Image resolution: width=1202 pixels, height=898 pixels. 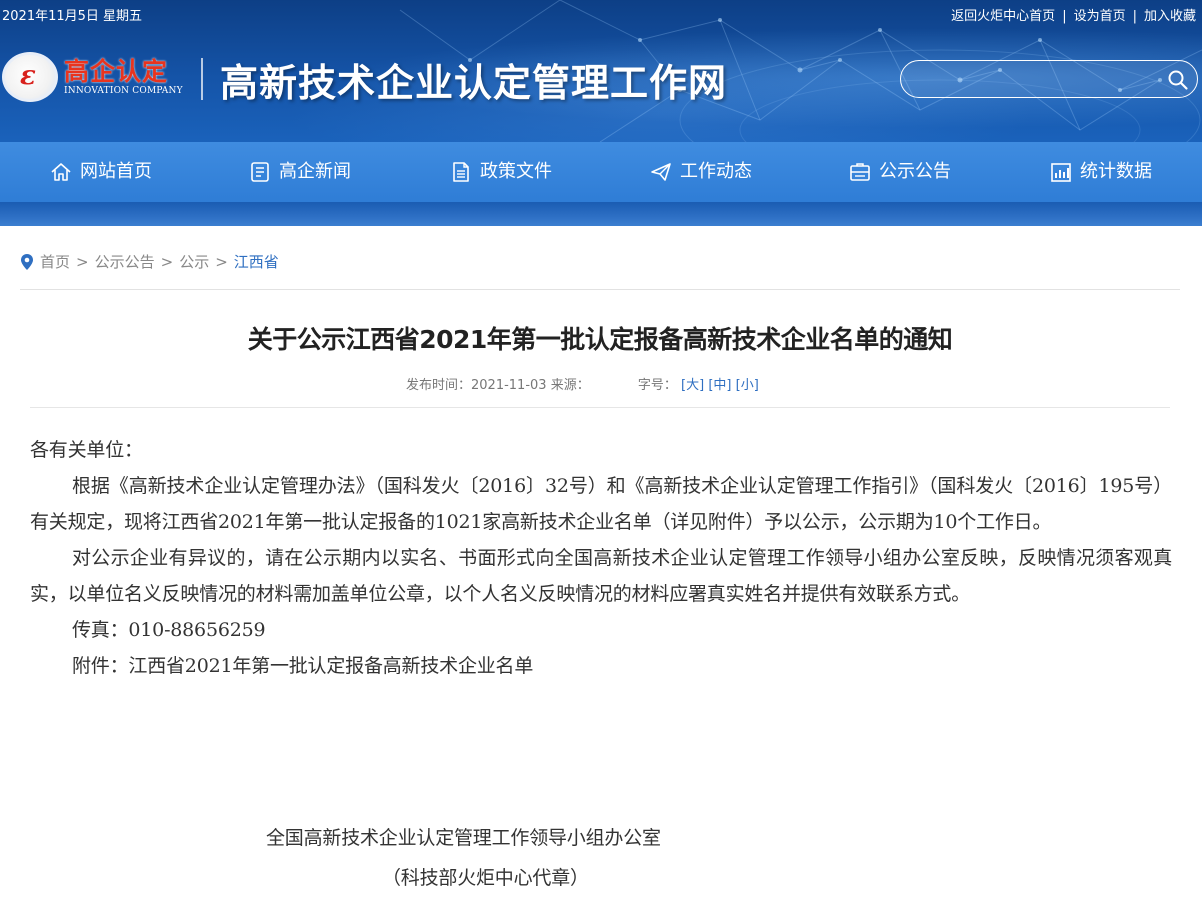 What do you see at coordinates (915, 171) in the screenshot?
I see `nav-item-label: 公示公告` at bounding box center [915, 171].